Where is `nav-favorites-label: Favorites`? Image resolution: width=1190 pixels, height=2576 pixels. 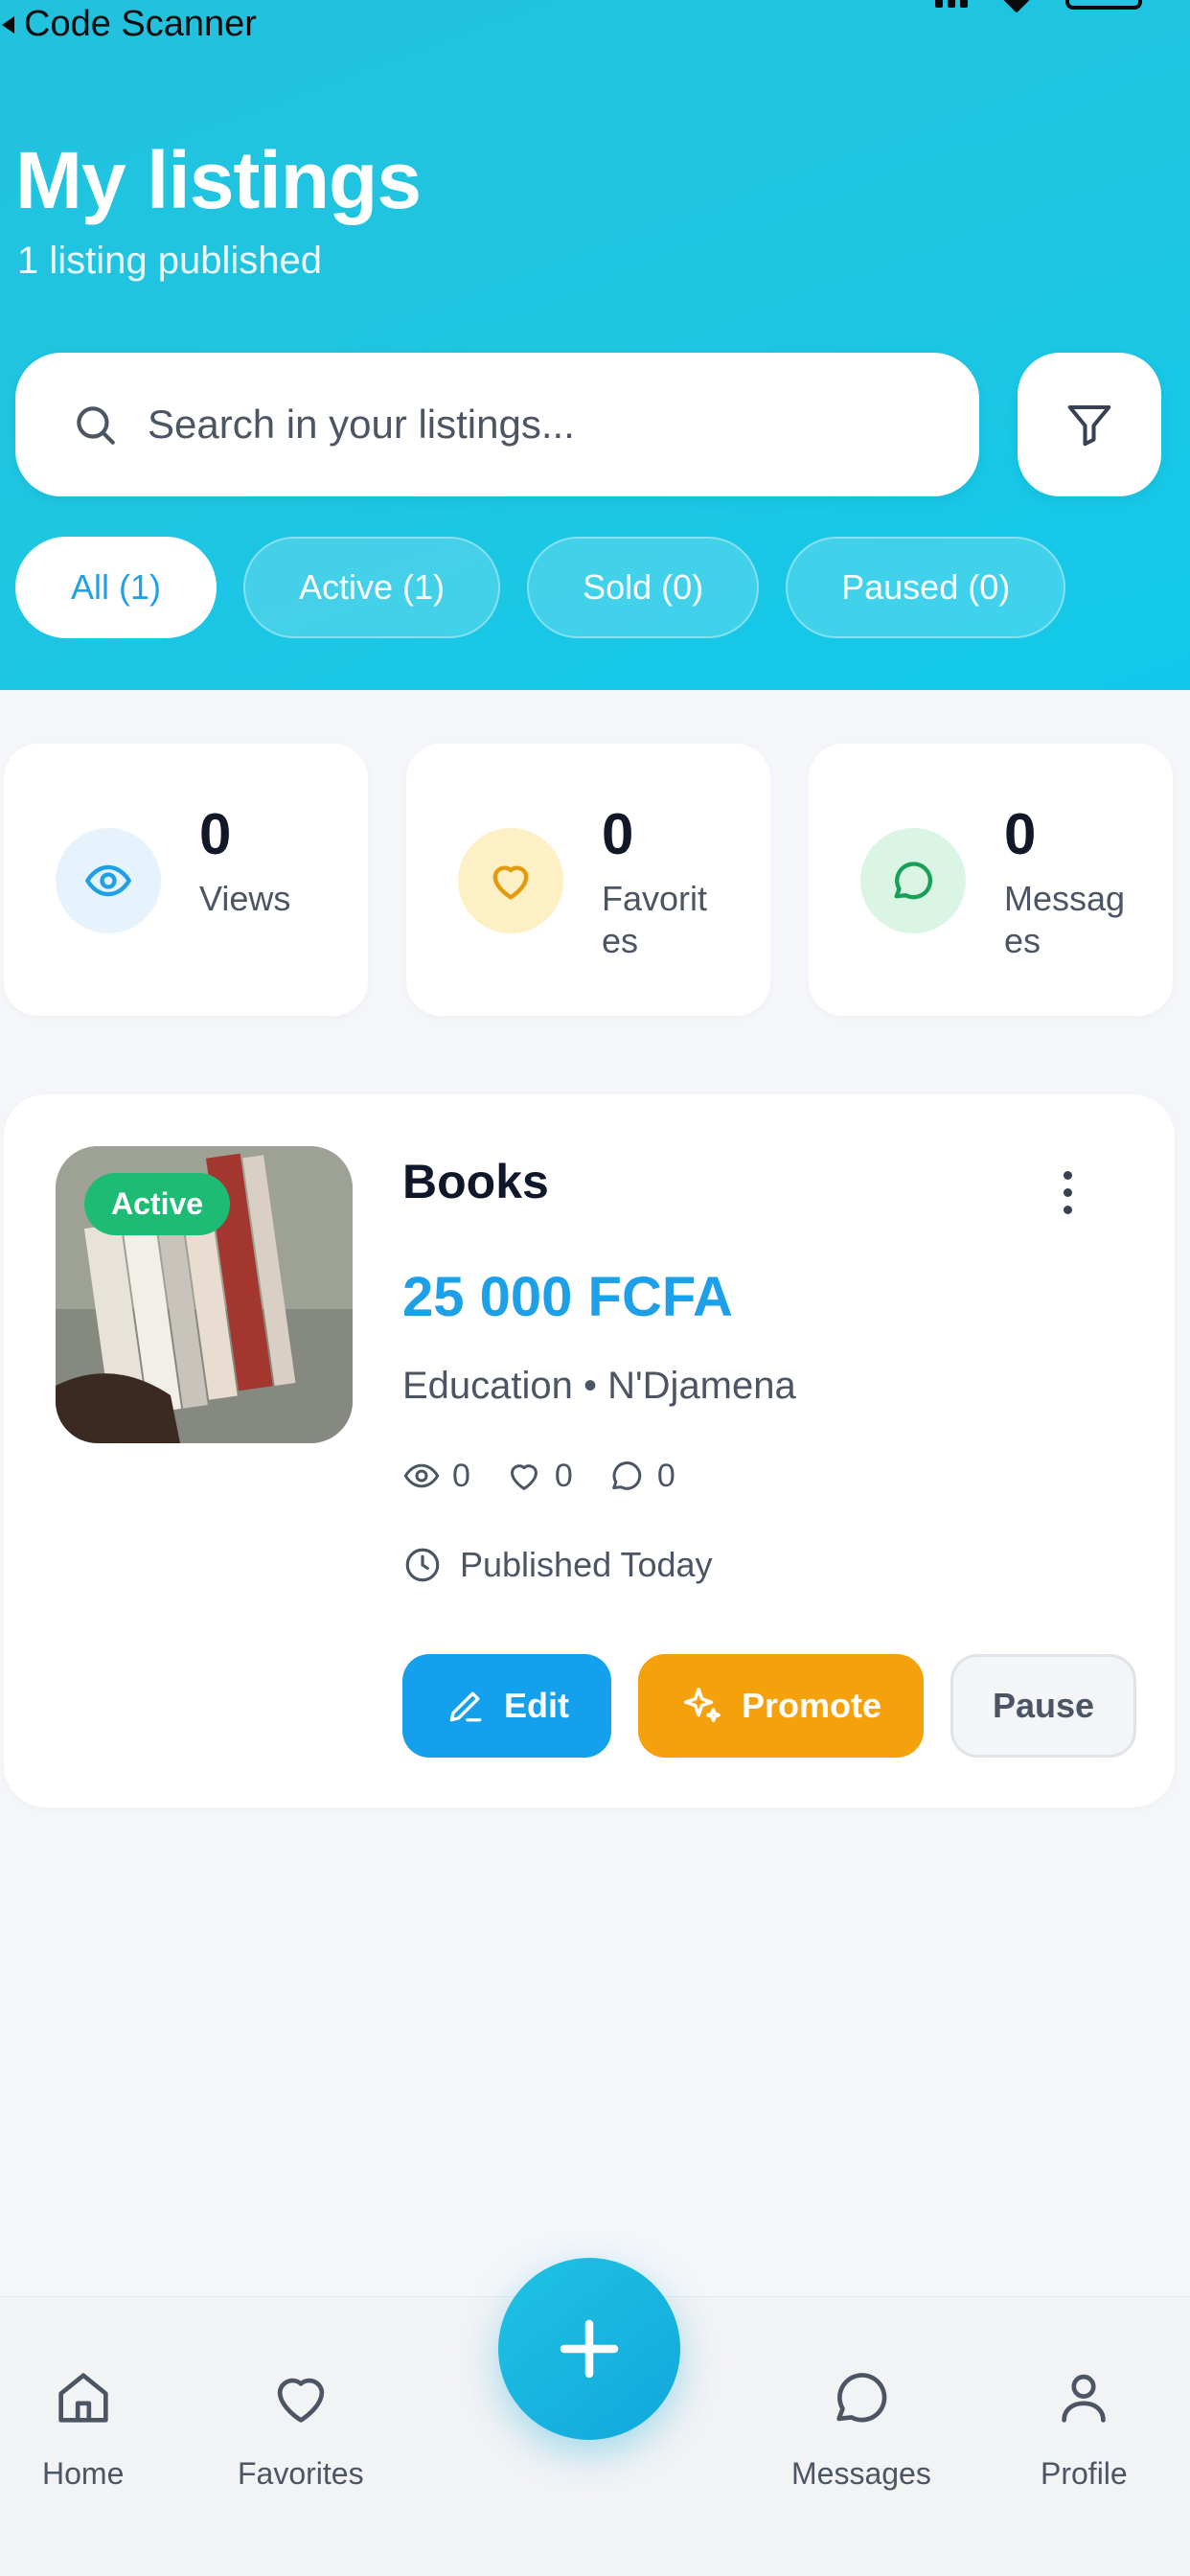
nav-favorites-label: Favorites is located at coordinates (301, 2473).